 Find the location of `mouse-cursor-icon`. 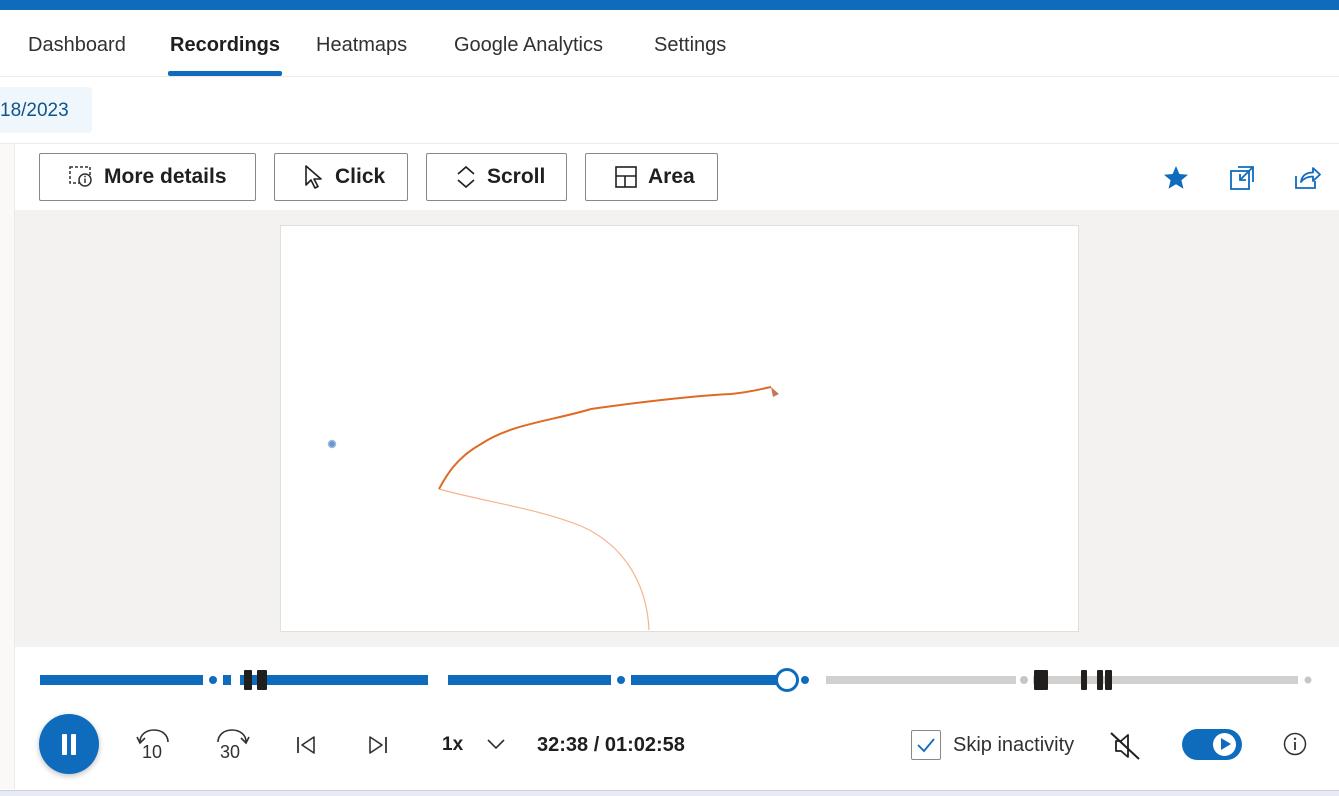

mouse-cursor-icon is located at coordinates (775, 392).